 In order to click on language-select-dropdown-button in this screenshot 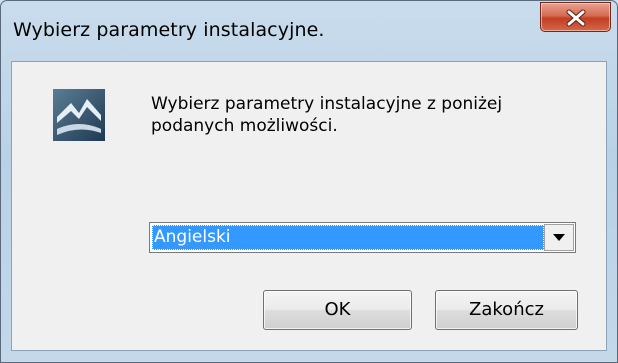, I will do `click(559, 237)`.